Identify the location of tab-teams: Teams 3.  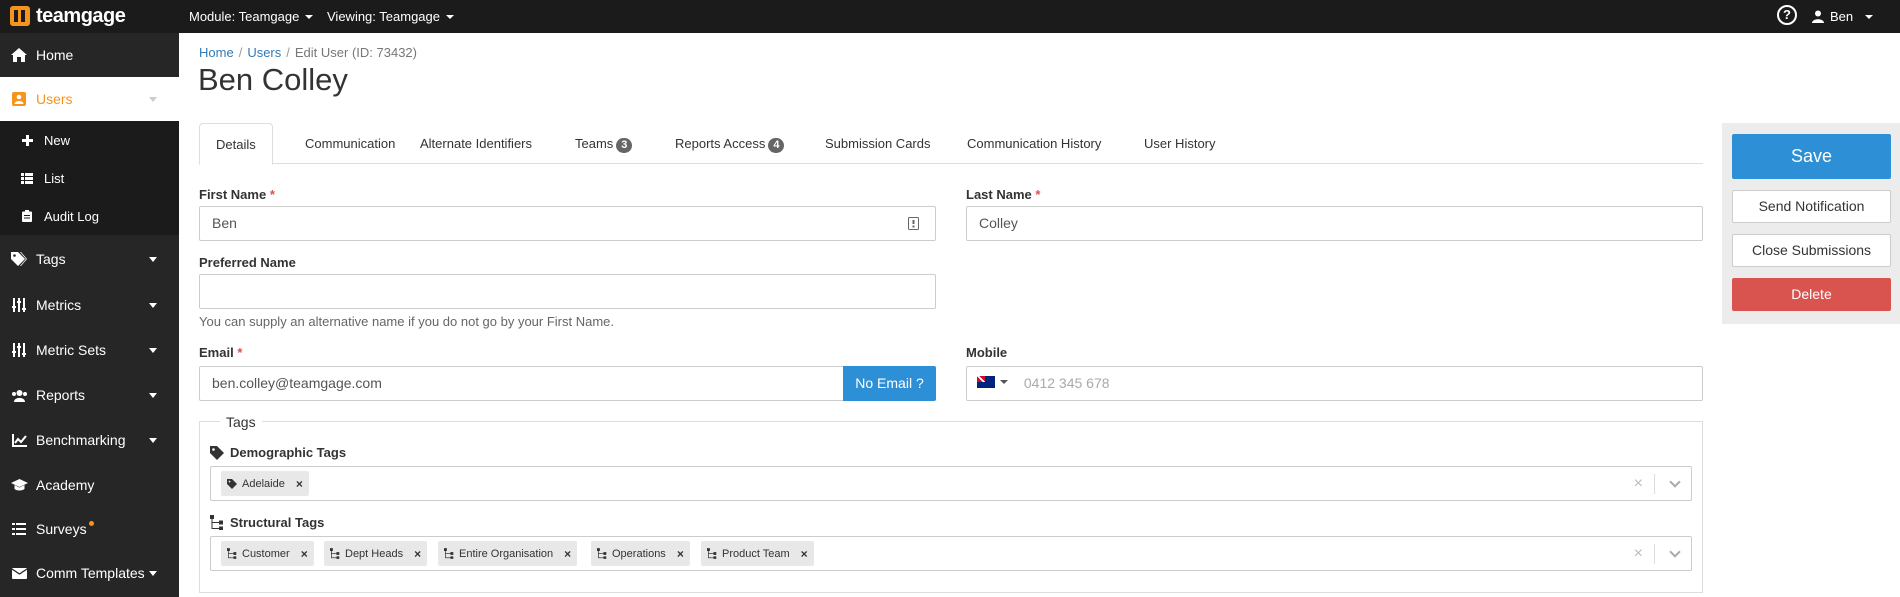
(603, 143).